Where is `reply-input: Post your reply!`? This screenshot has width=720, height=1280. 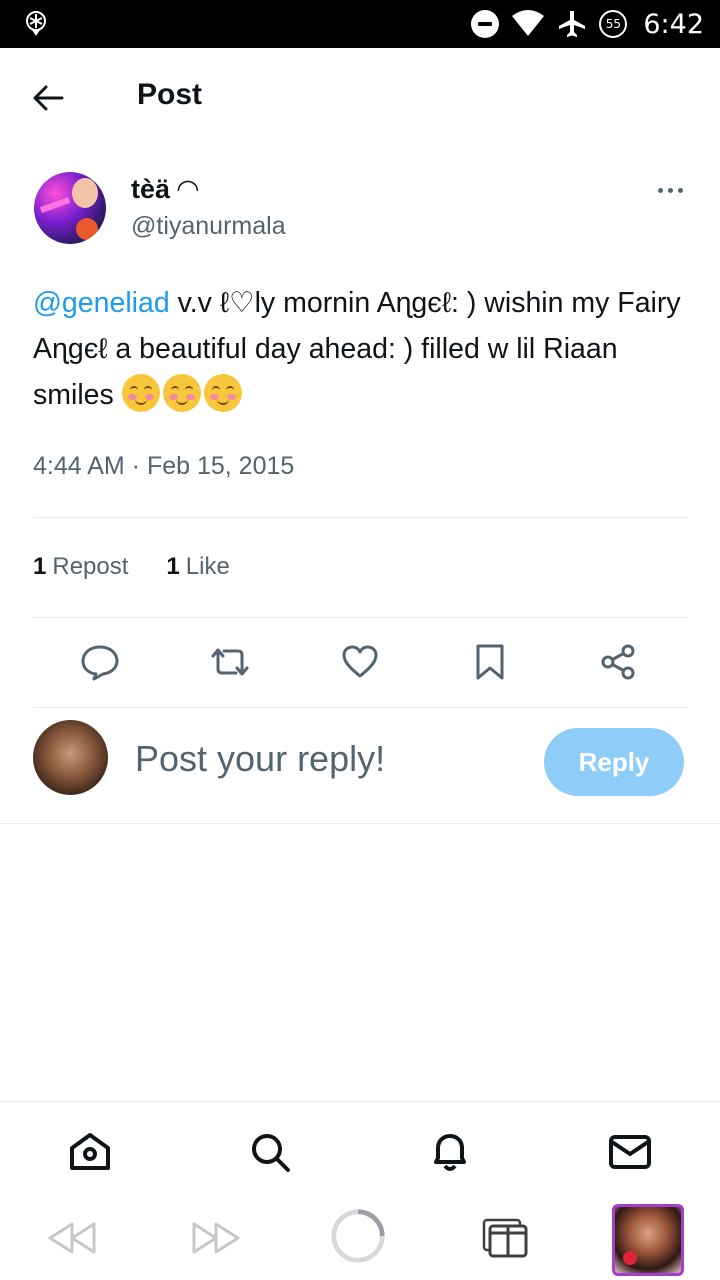 reply-input: Post your reply! is located at coordinates (260, 759).